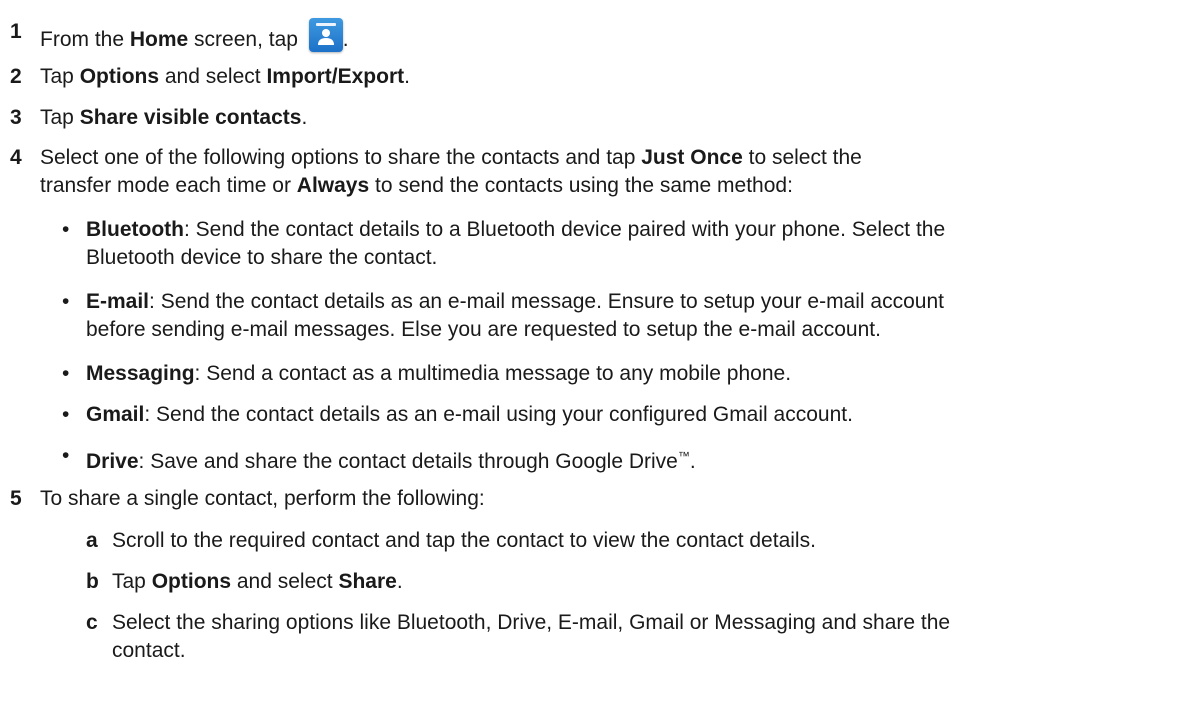 This screenshot has height=727, width=1188. Describe the element at coordinates (92, 581) in the screenshot. I see `substep-letter: b` at that location.